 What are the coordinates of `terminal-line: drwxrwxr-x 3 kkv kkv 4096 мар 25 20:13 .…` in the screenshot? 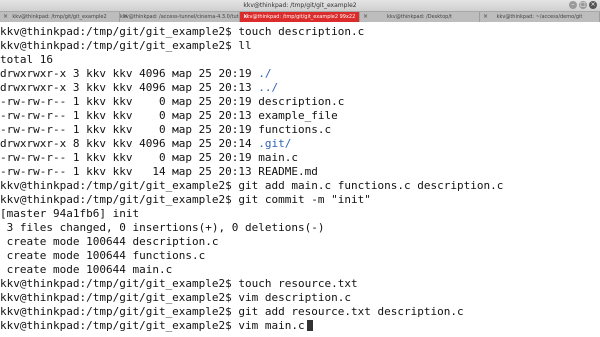 It's located at (139, 88).